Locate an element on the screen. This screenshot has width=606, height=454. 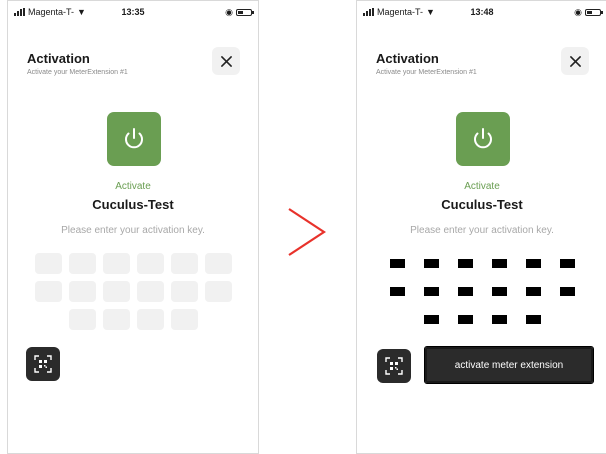
status-bar: Magenta-T- ▼ 13:35 ◉ is located at coordinates (133, 12).